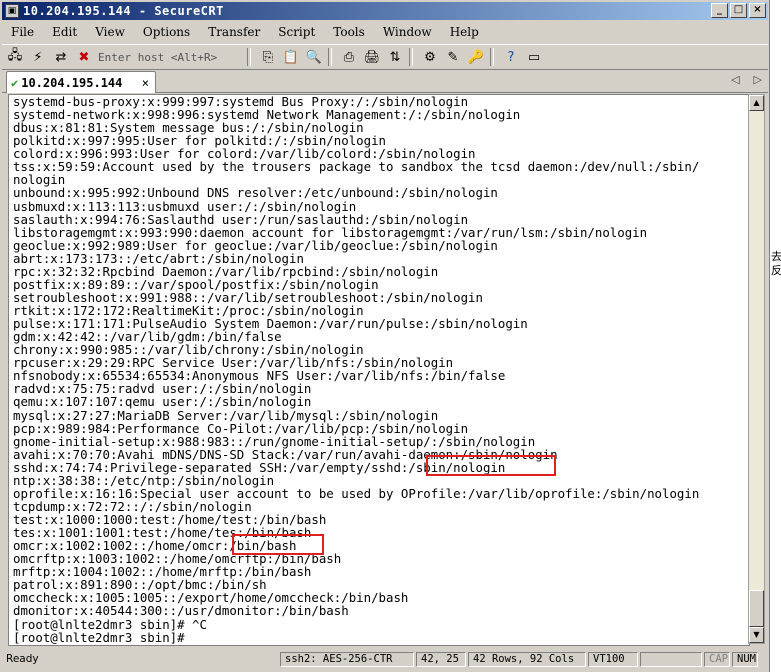 The image size is (781, 672). Describe the element at coordinates (441, 659) in the screenshot. I see `status-cursor: 42, 25` at that location.